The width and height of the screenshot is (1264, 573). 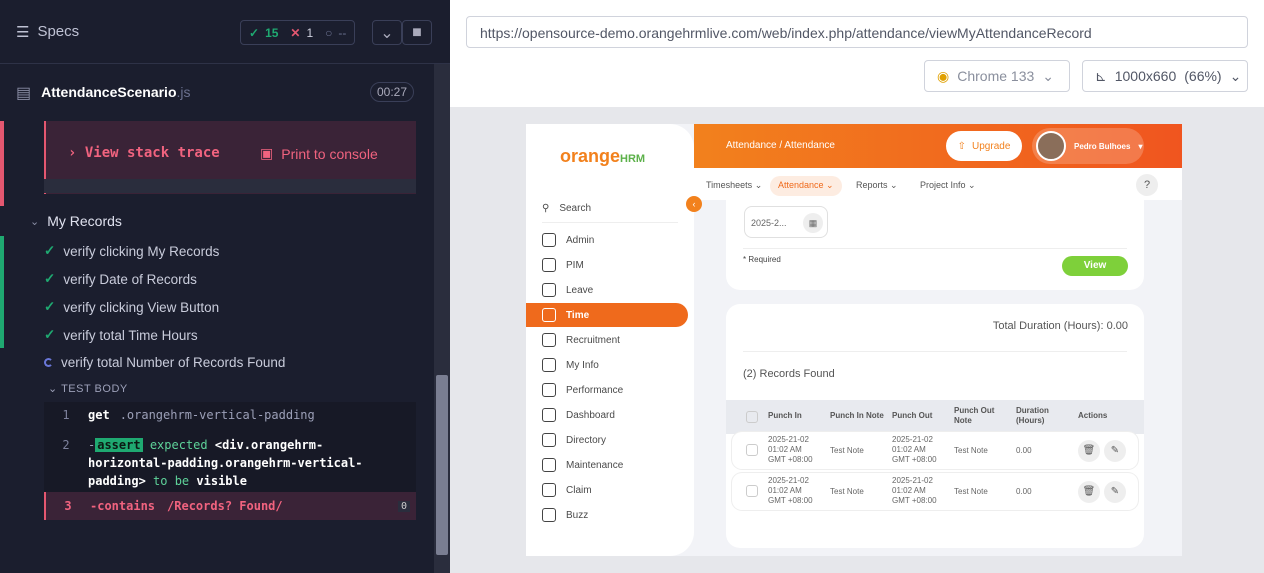 I want to click on spec-file-bar: ▤ AttendanceScenario.js 00:27, so click(x=216, y=92).